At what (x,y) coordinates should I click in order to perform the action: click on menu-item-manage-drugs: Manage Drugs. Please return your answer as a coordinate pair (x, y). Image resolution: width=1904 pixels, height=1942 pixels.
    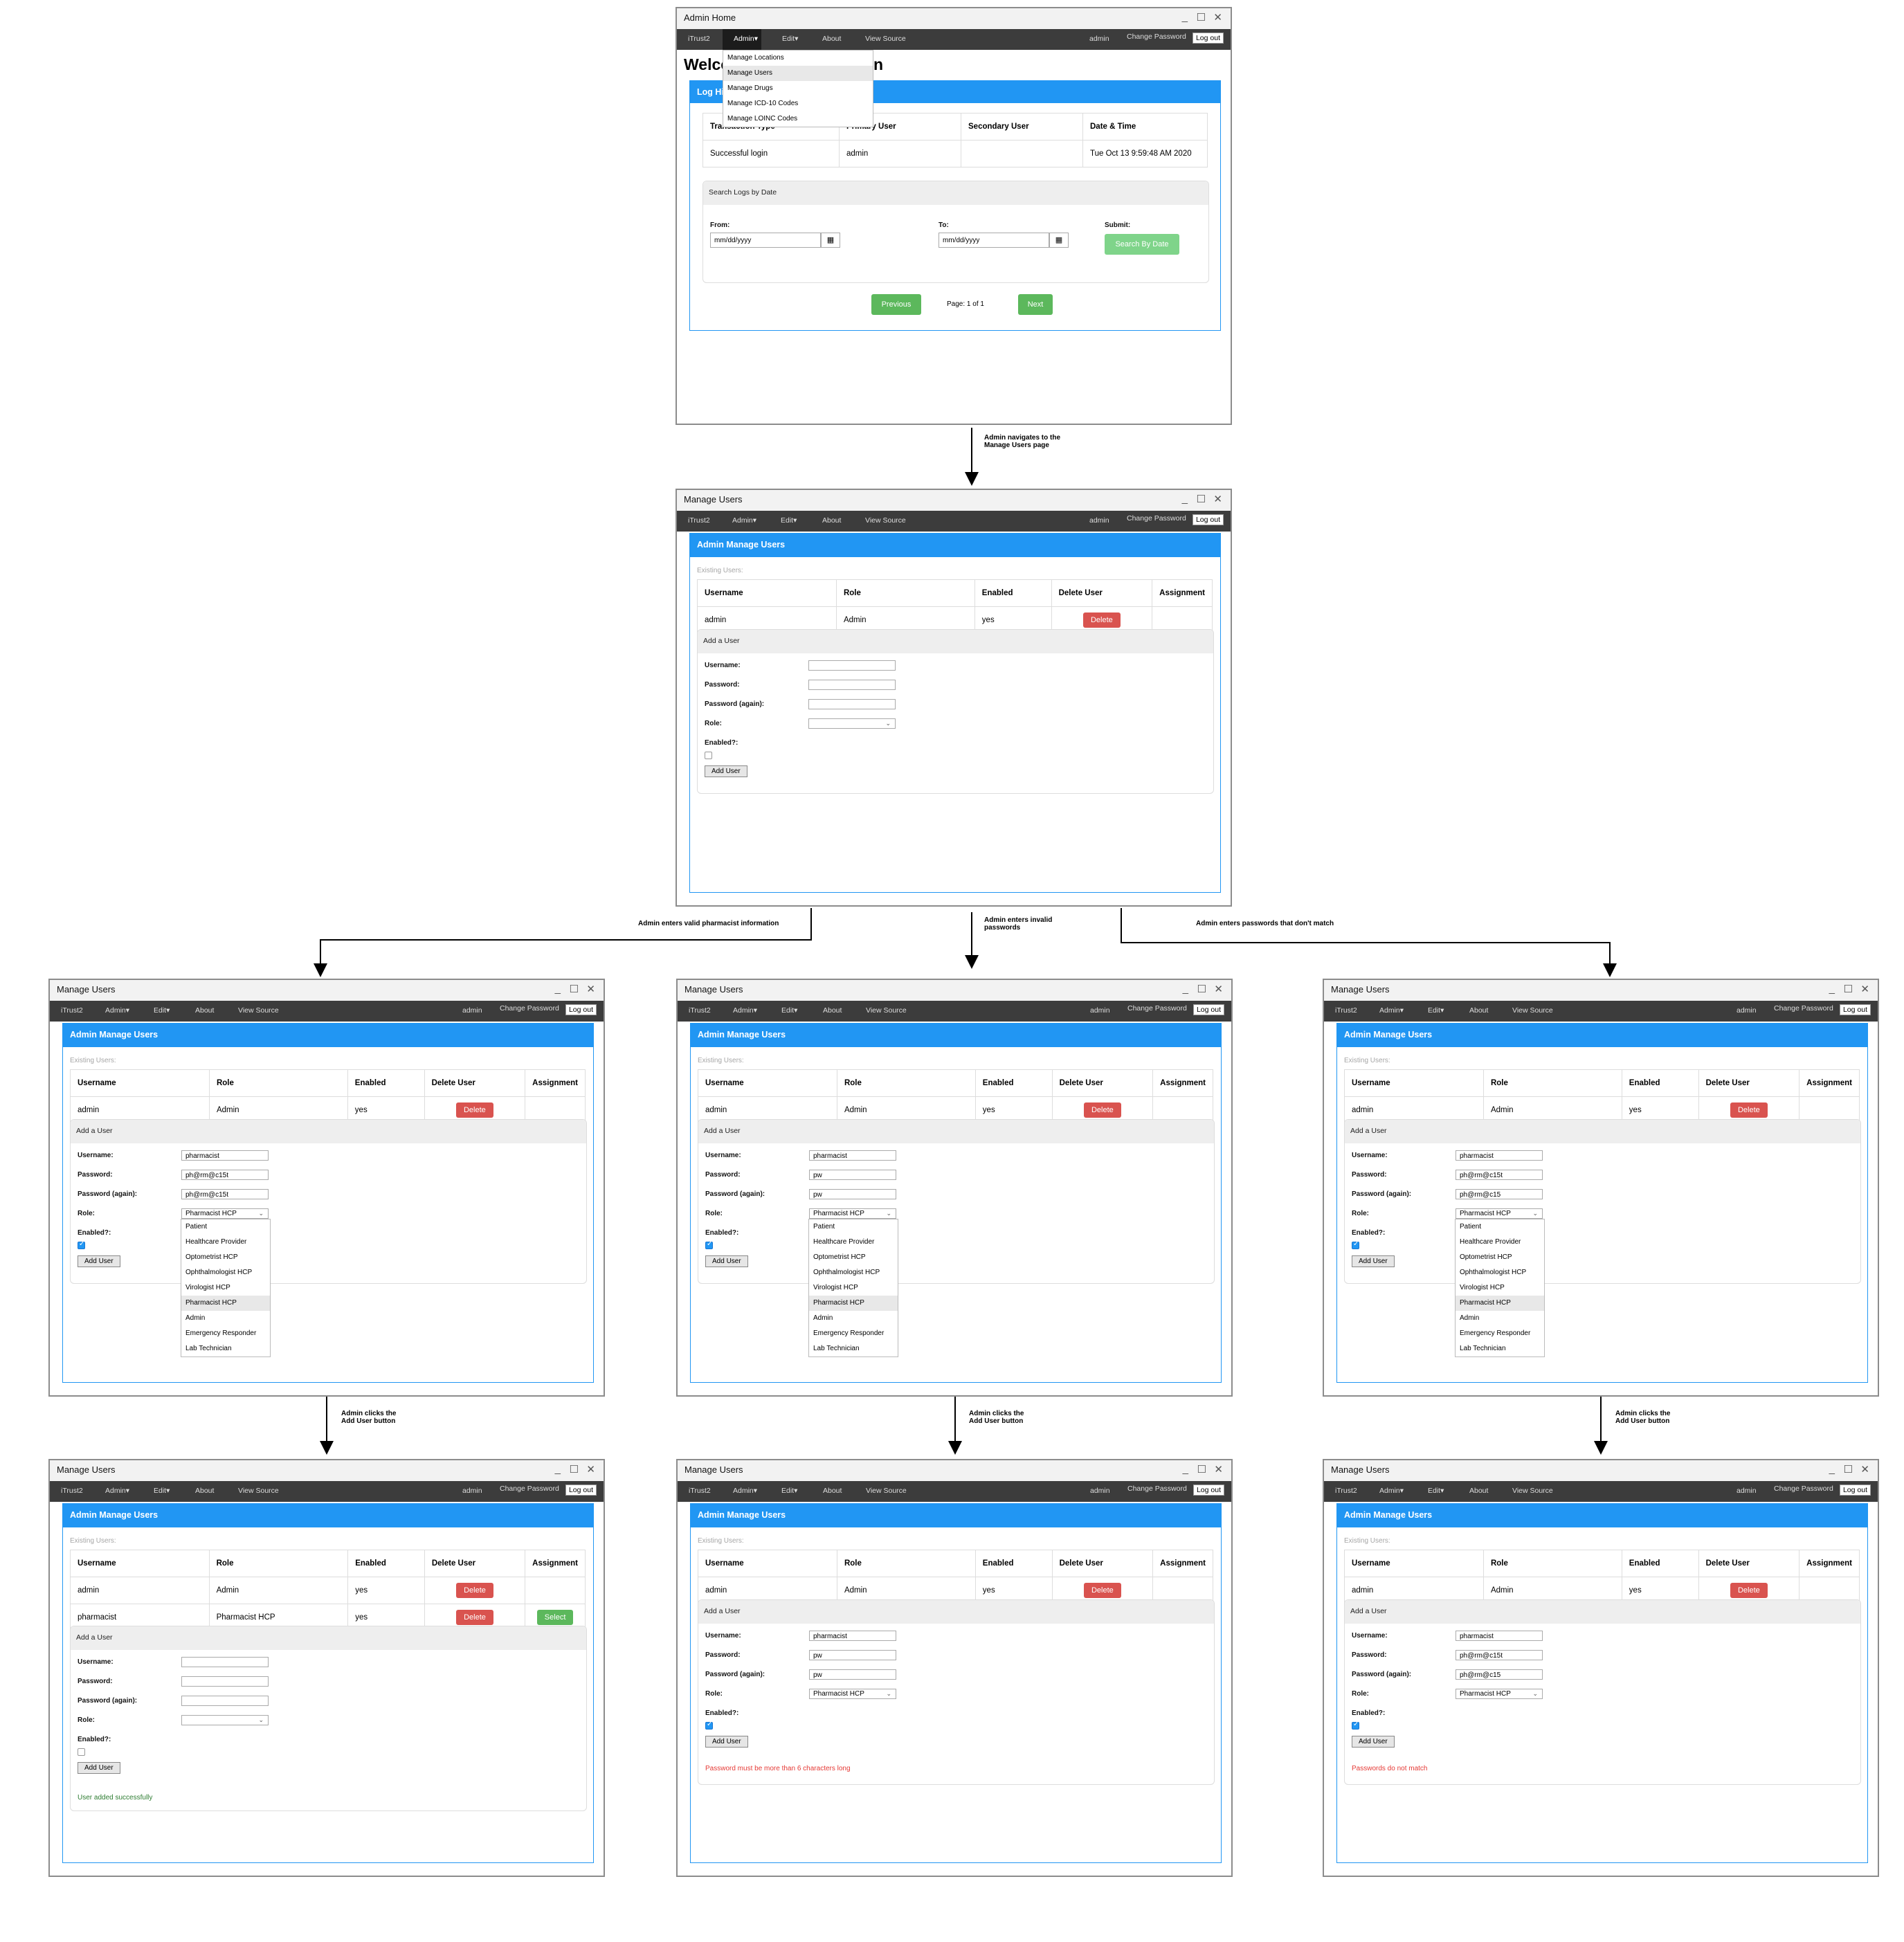
    Looking at the image, I should click on (798, 88).